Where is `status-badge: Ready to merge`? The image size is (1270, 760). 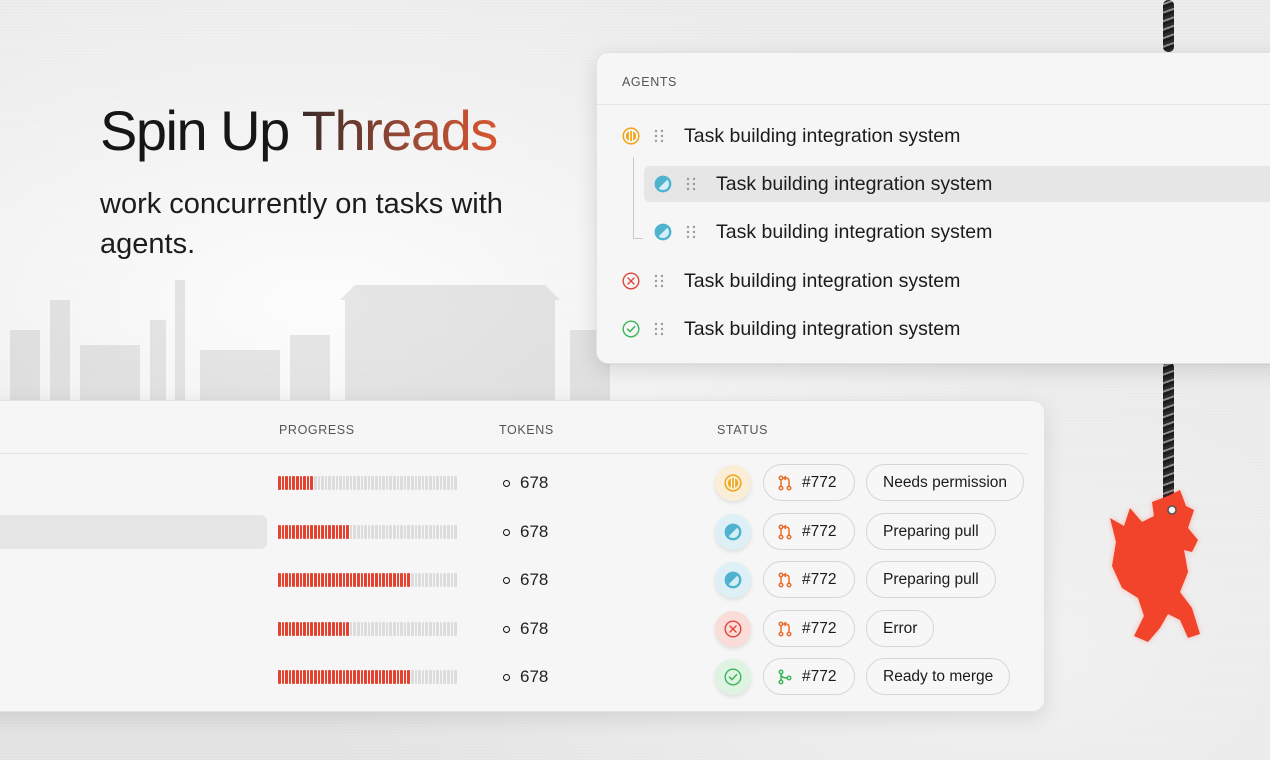 status-badge: Ready to merge is located at coordinates (938, 676).